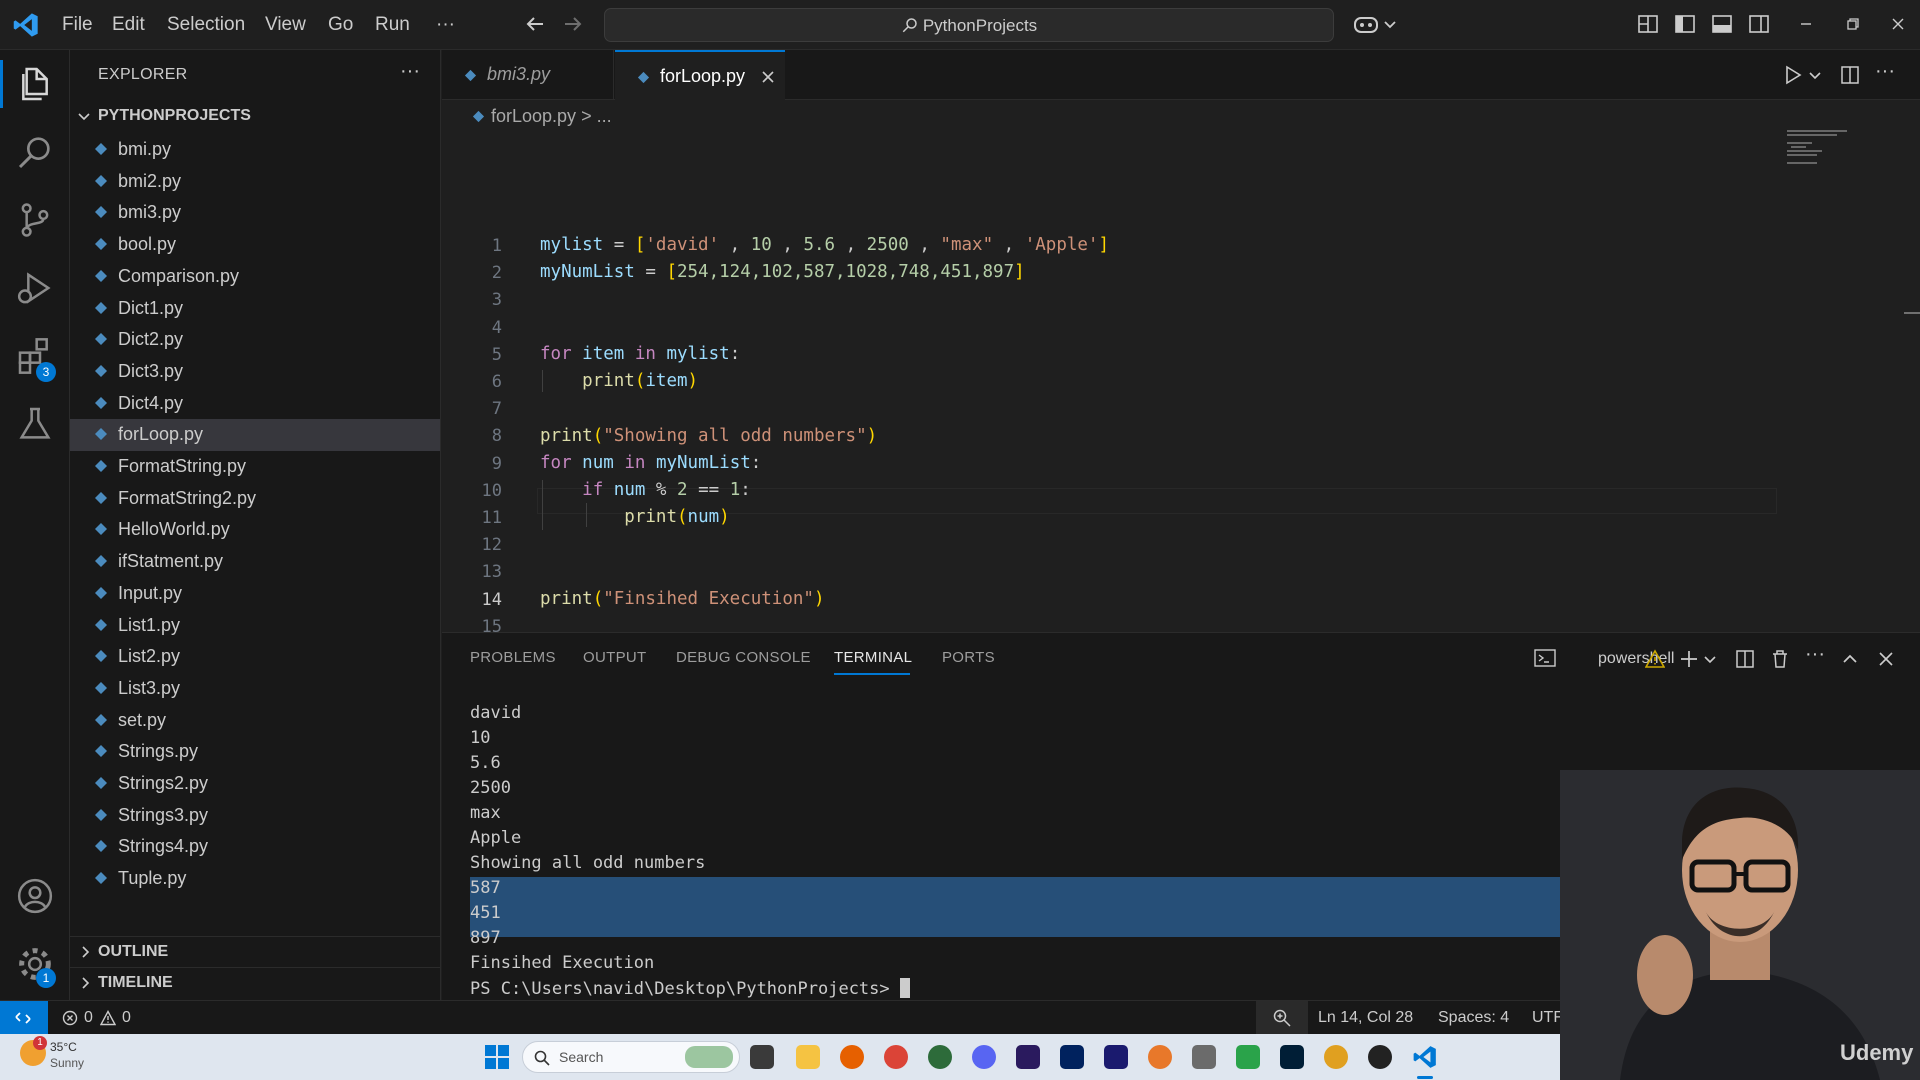  Describe the element at coordinates (513, 657) in the screenshot. I see `tab-problems: PROBLEMS` at that location.